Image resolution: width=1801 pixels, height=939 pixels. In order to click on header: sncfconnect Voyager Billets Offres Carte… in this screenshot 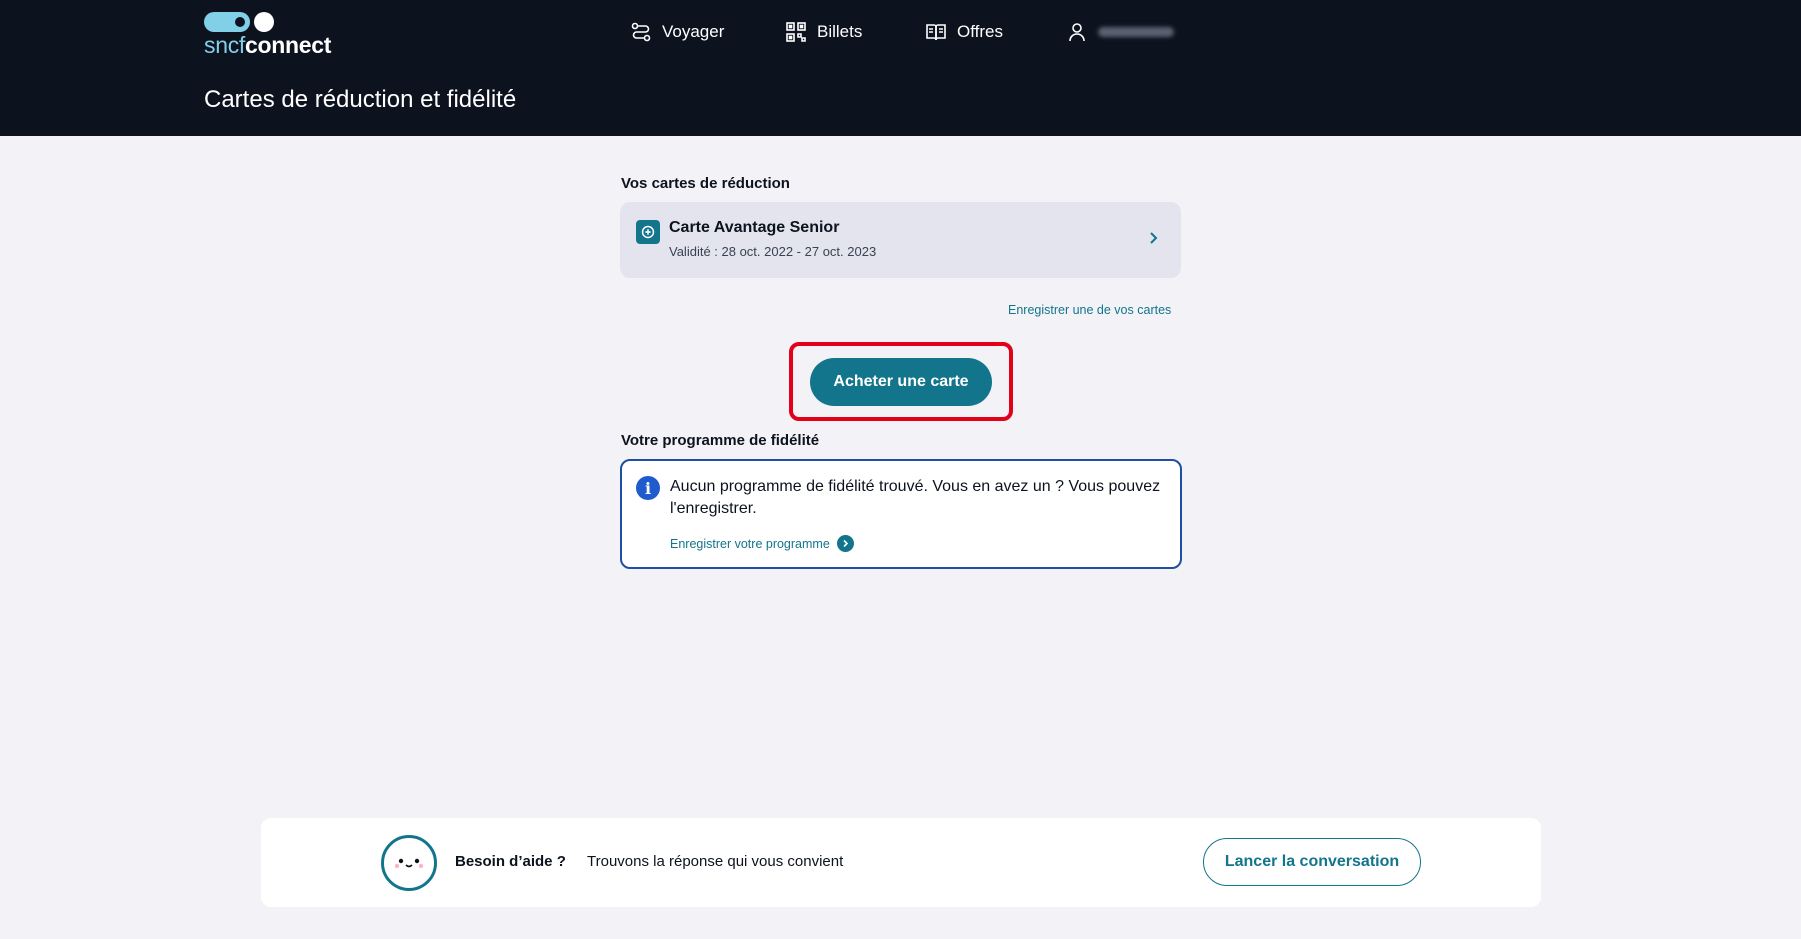, I will do `click(900, 68)`.